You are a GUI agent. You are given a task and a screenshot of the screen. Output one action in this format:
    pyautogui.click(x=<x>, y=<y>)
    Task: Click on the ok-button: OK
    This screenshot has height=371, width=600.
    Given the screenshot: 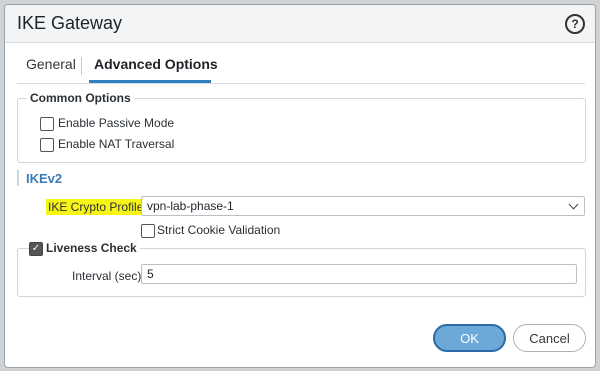 What is the action you would take?
    pyautogui.click(x=469, y=338)
    